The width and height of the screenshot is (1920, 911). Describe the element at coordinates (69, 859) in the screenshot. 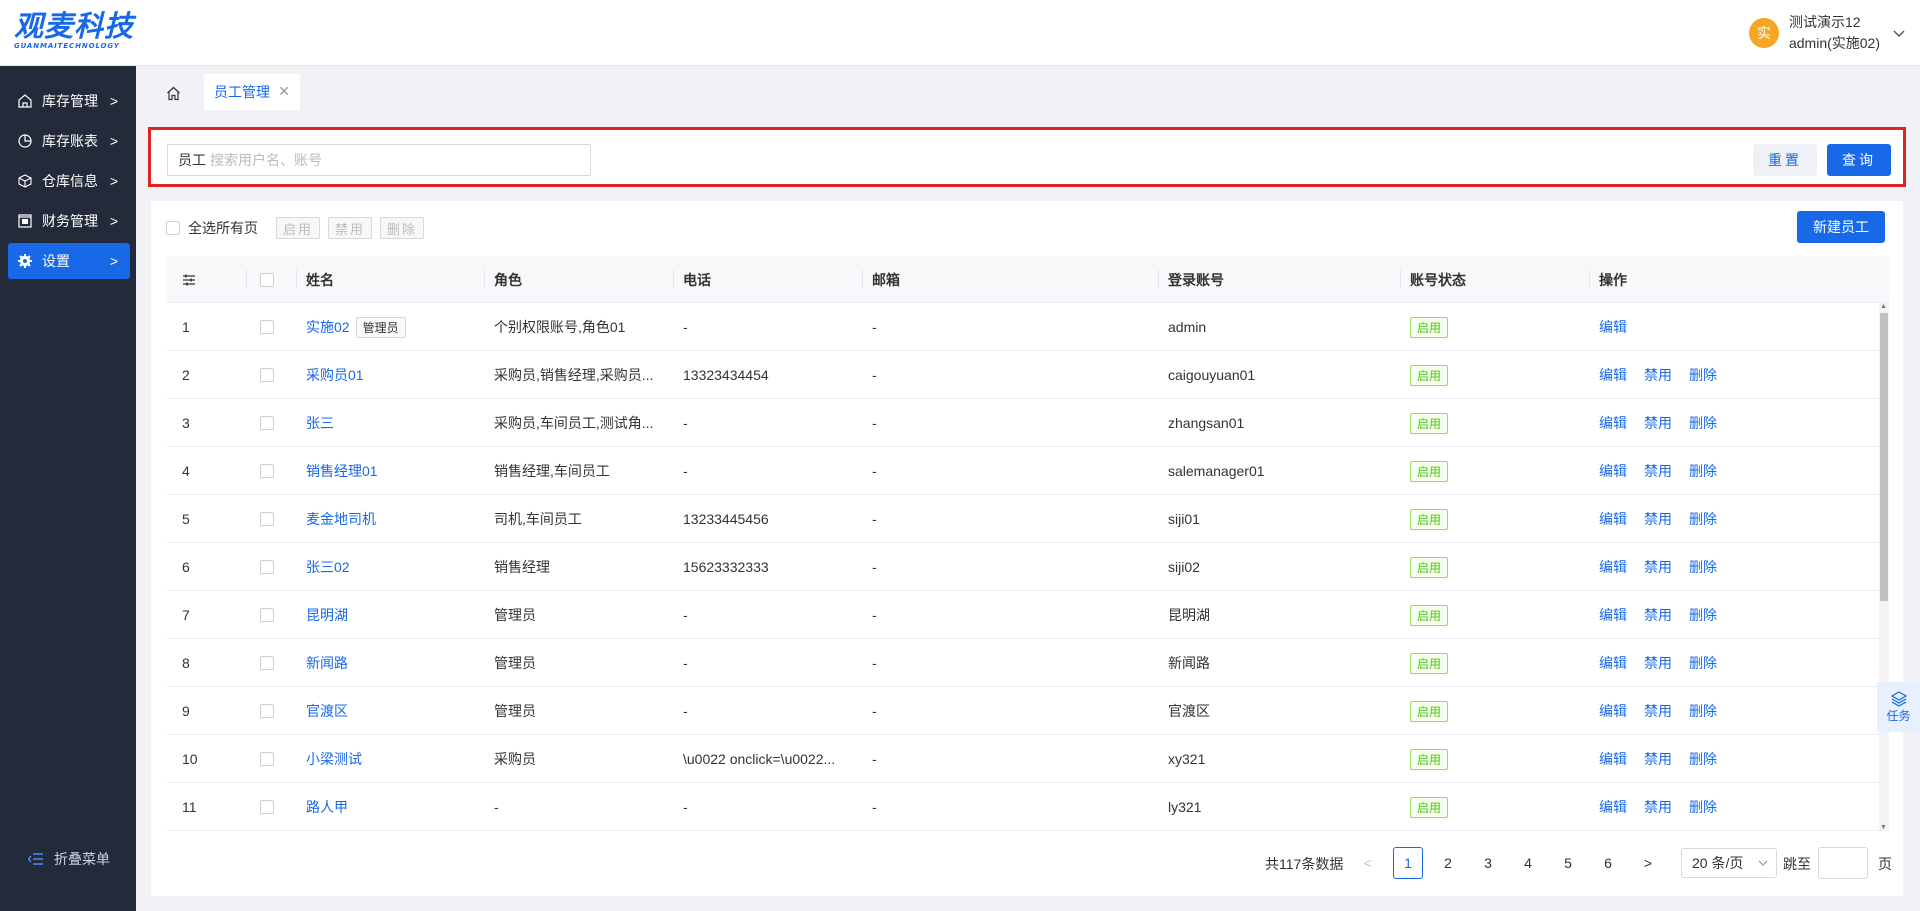

I see `collapse-menu-button: 折叠菜单` at that location.